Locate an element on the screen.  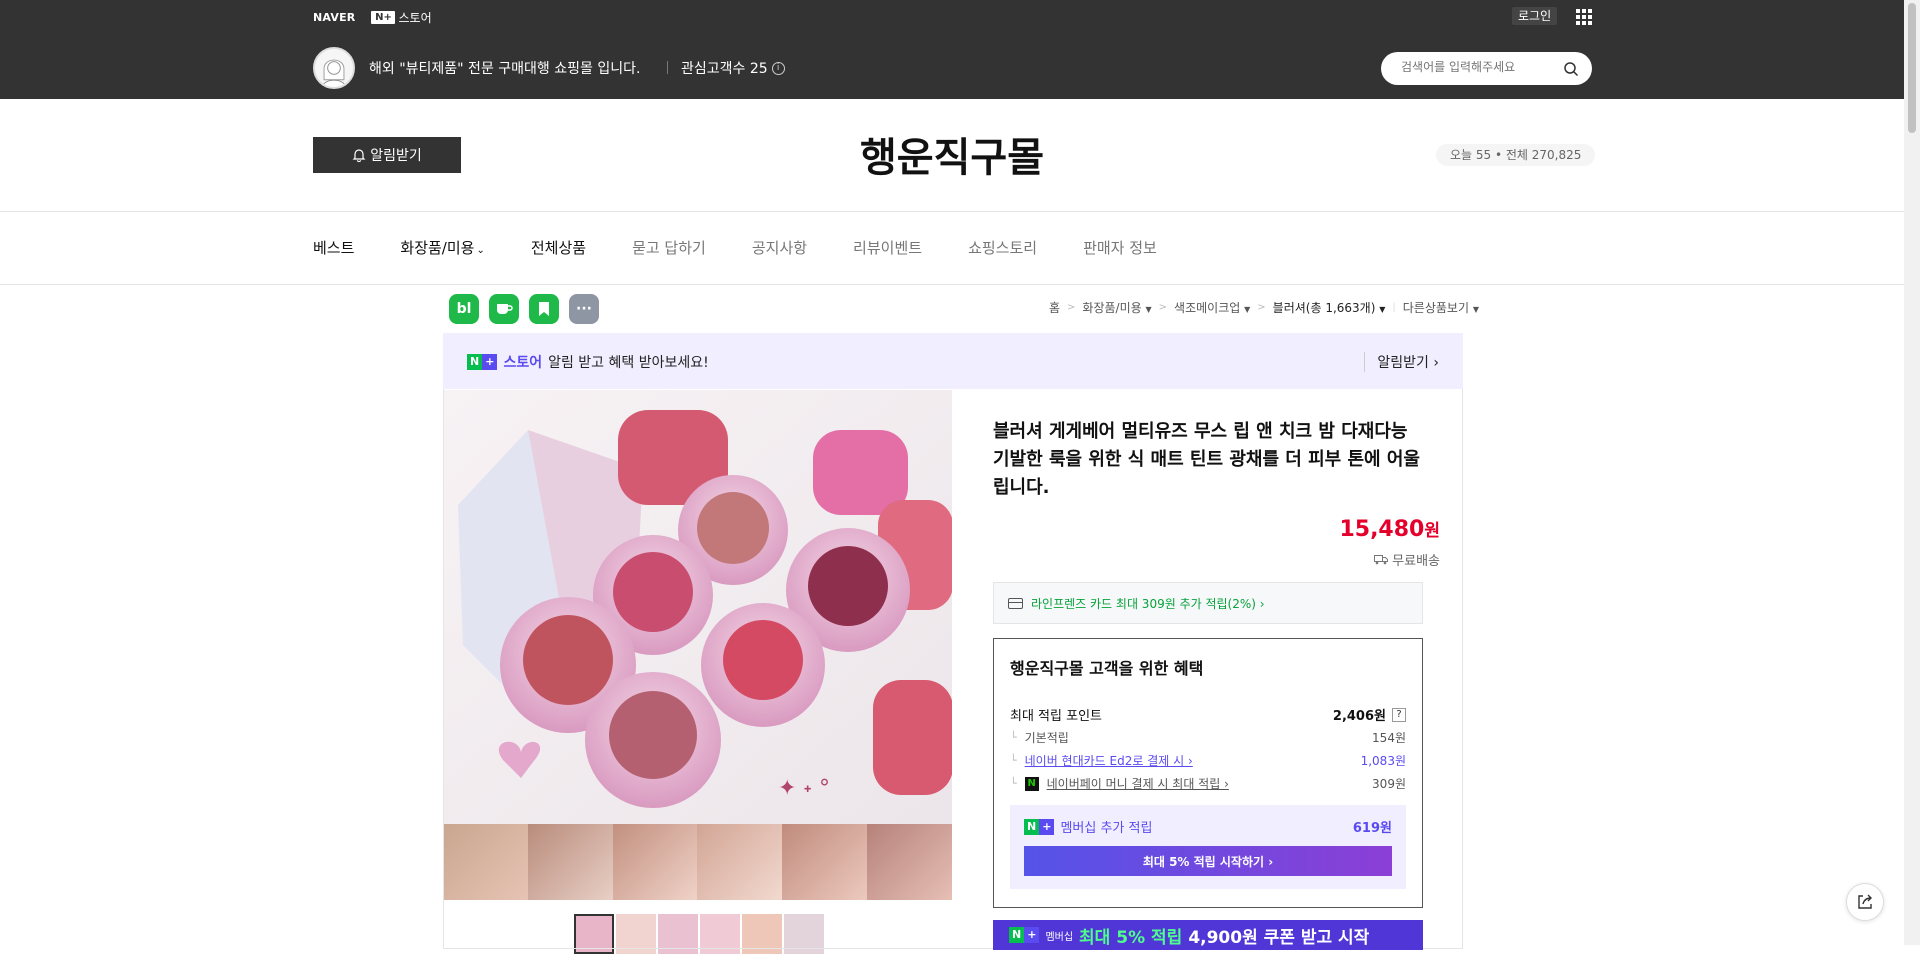
search-icon is located at coordinates (1571, 69).